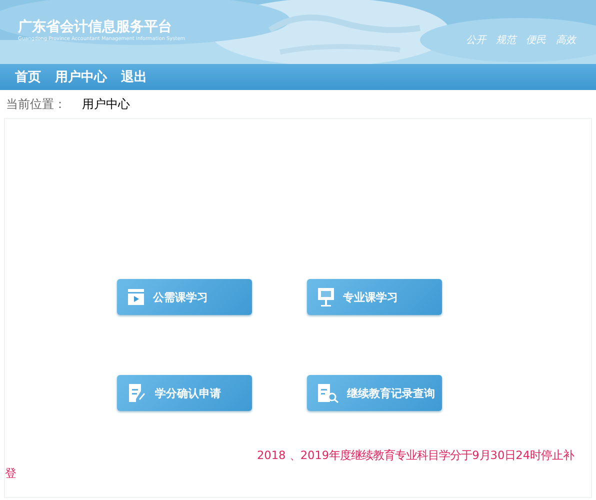 This screenshot has height=500, width=596. What do you see at coordinates (106, 104) in the screenshot?
I see `breadcrumb-current: 用户中心` at bounding box center [106, 104].